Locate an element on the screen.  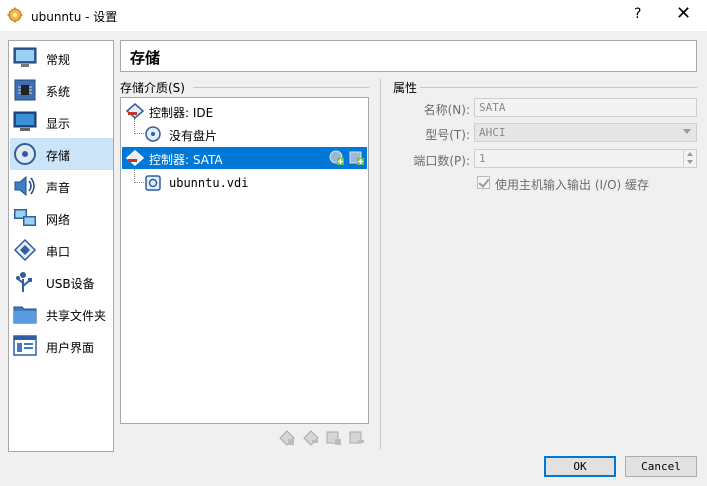
port-count-label: 端口数(P): is located at coordinates (441, 161).